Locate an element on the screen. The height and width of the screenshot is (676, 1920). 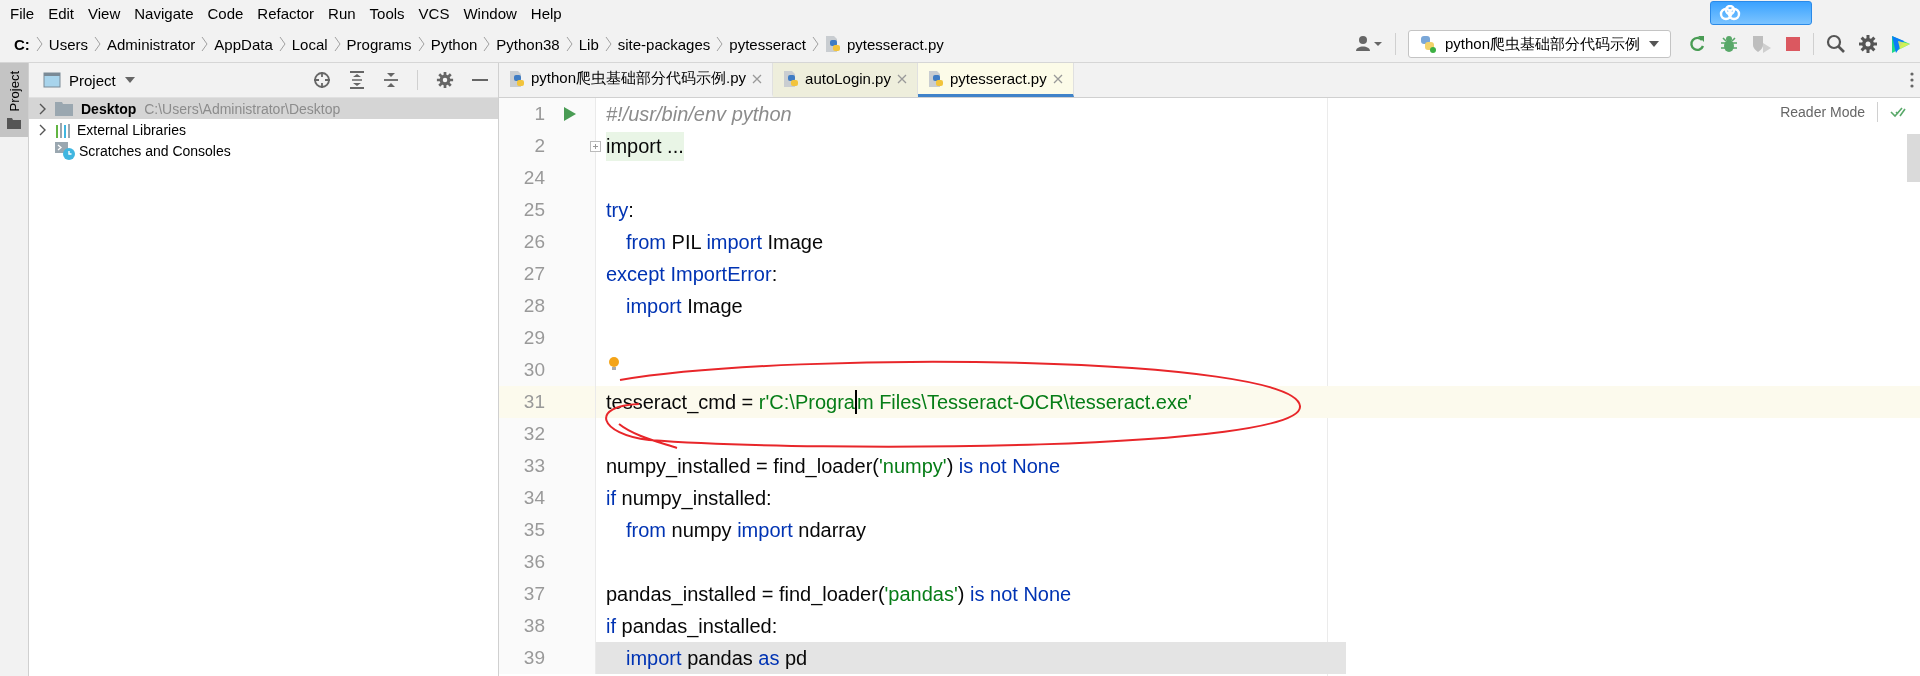
line-number: 24 is located at coordinates (533, 178).